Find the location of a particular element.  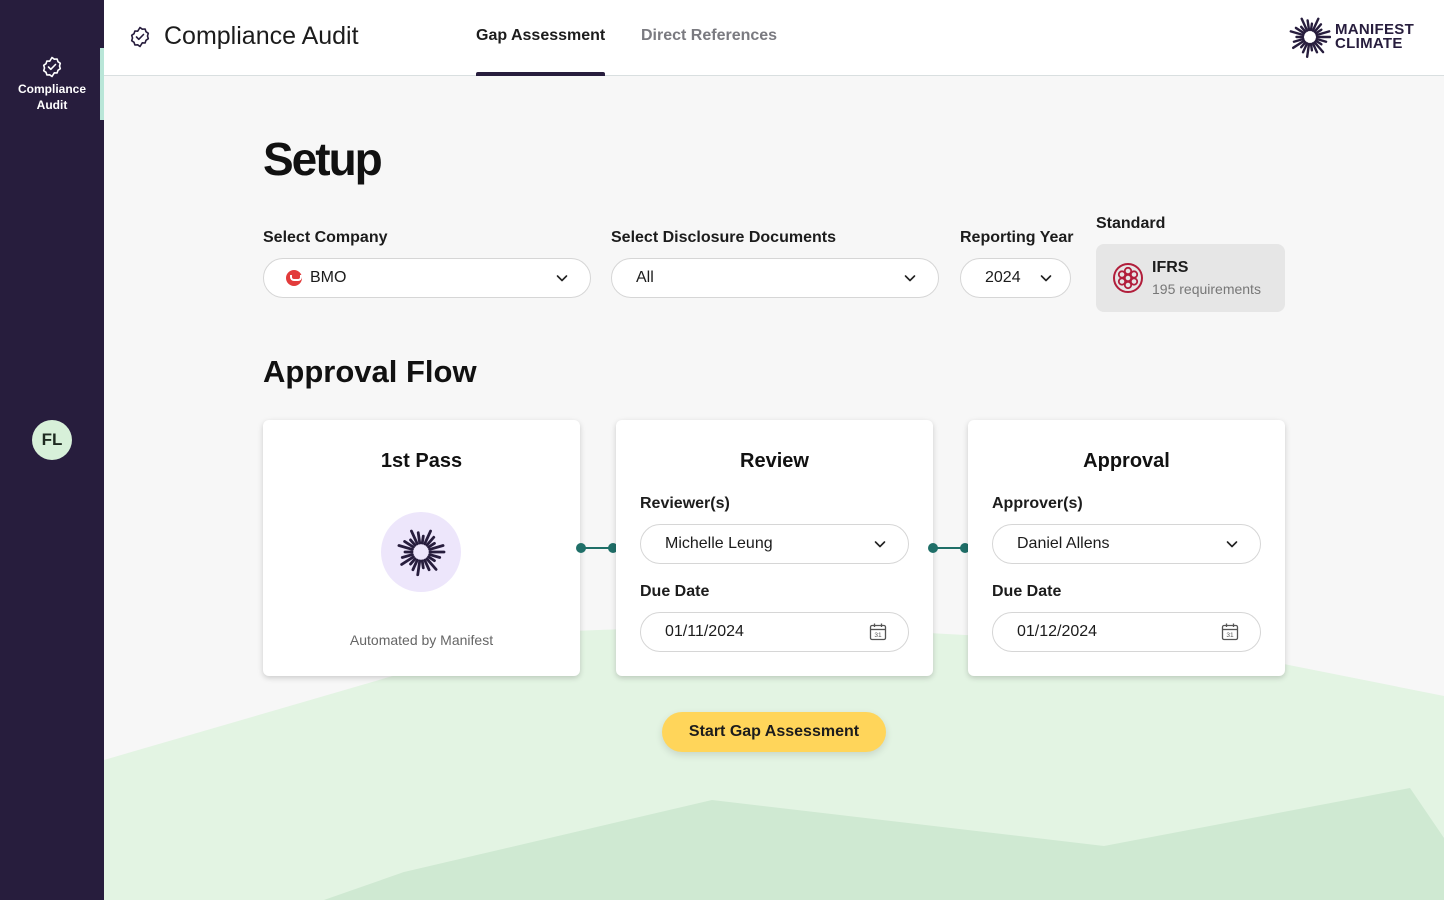

year-select: 2024 is located at coordinates (1015, 278).